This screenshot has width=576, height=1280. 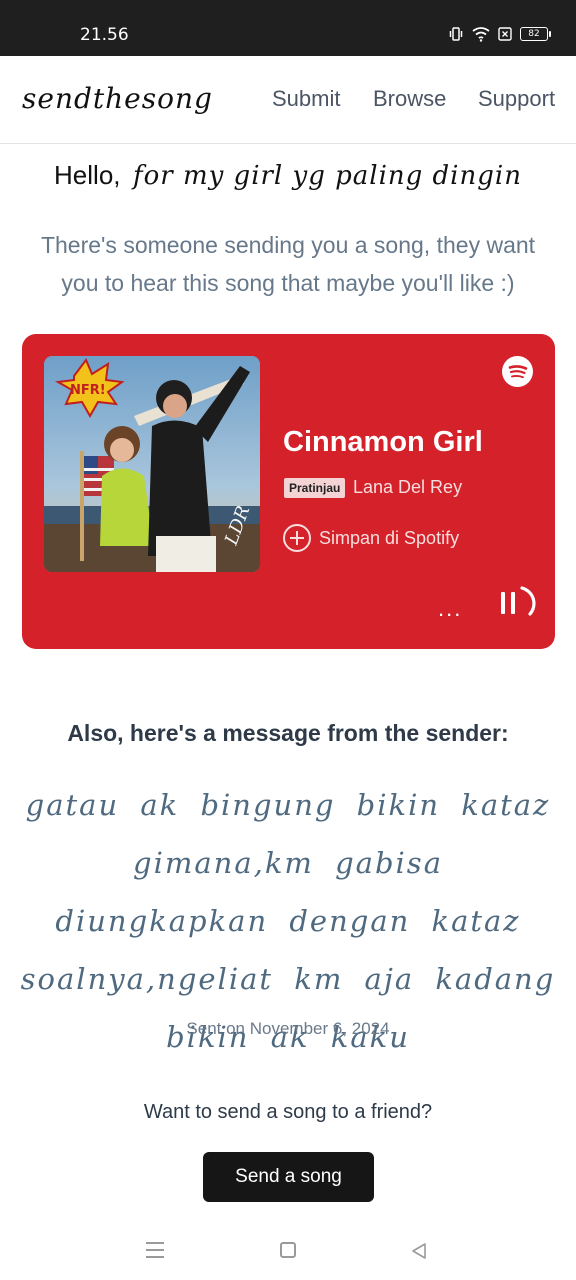 What do you see at coordinates (389, 537) in the screenshot?
I see `save-to-spotify-label: Simpan di Spotify` at bounding box center [389, 537].